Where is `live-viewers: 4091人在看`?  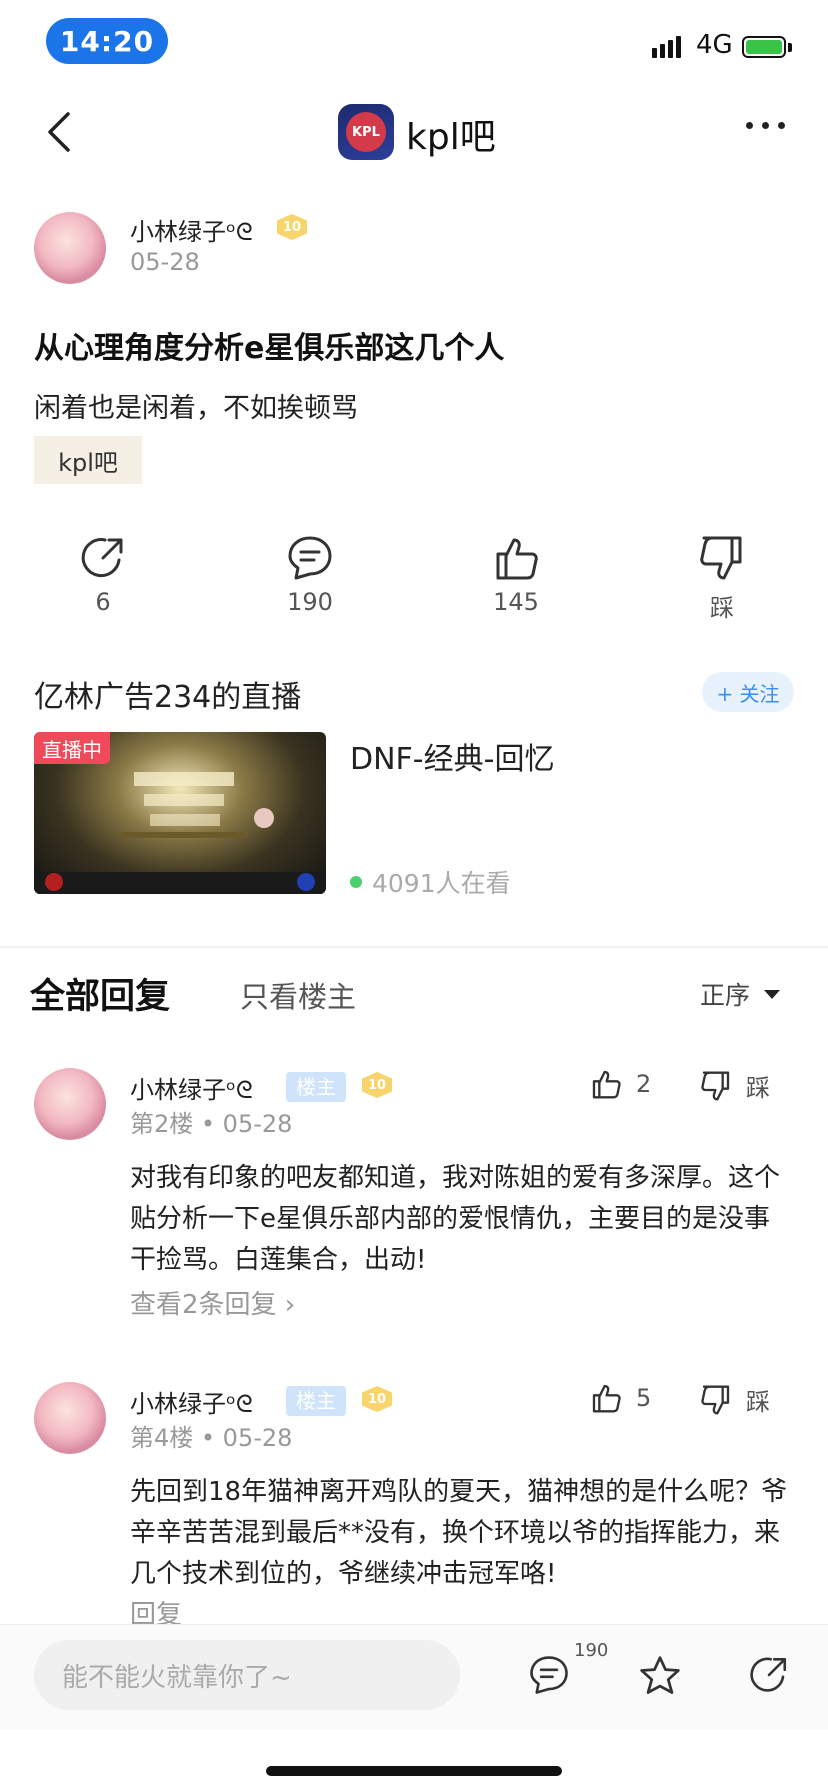
live-viewers: 4091人在看 is located at coordinates (430, 882).